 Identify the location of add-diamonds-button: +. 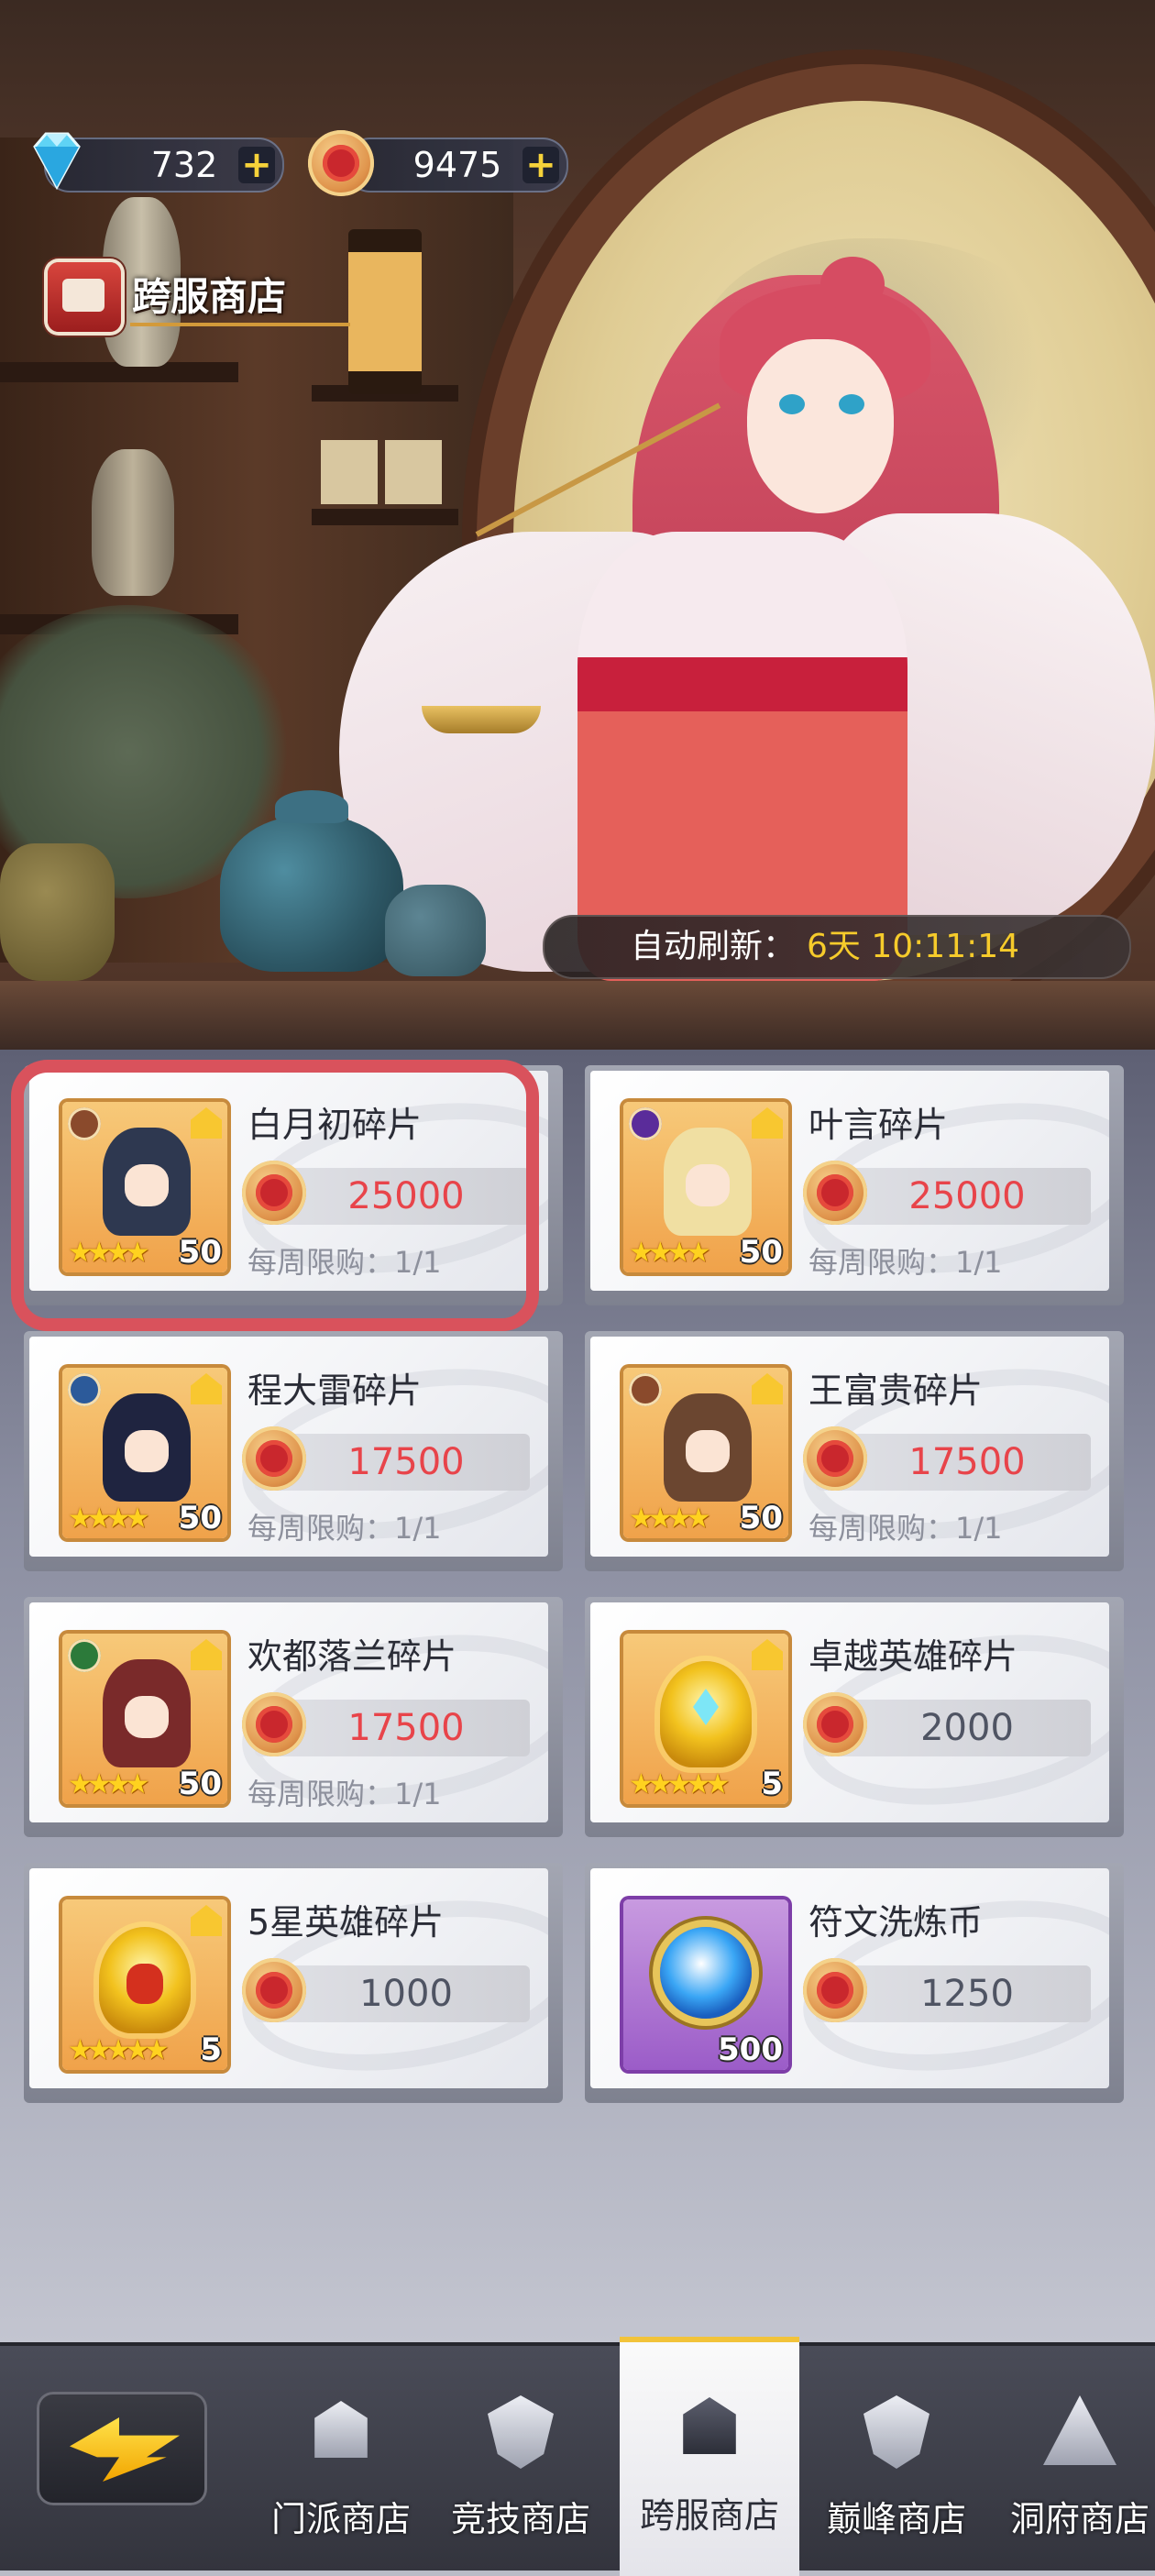
(256, 165).